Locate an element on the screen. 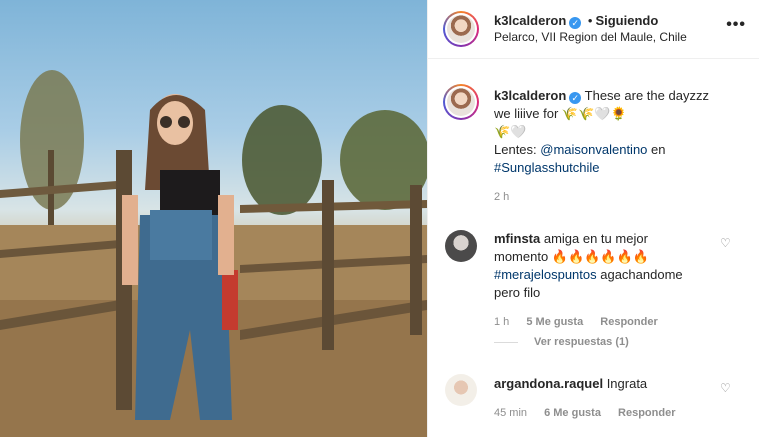 Image resolution: width=759 pixels, height=437 pixels. comment-likes: 6 Me gusta is located at coordinates (572, 413).